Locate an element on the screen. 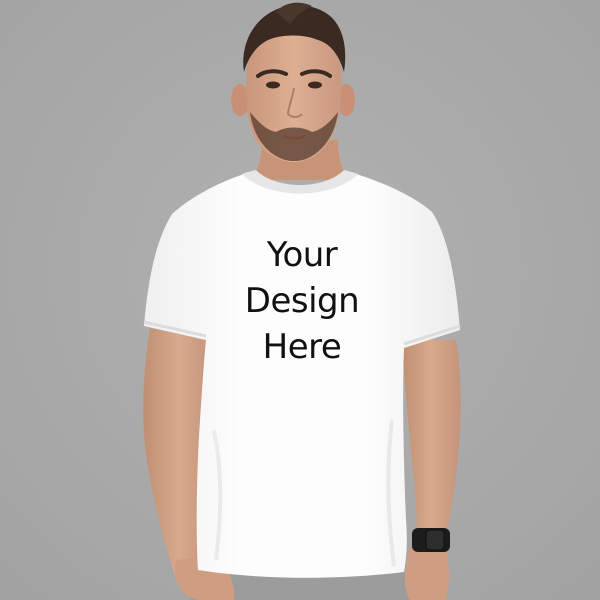  right-eye is located at coordinates (315, 85).